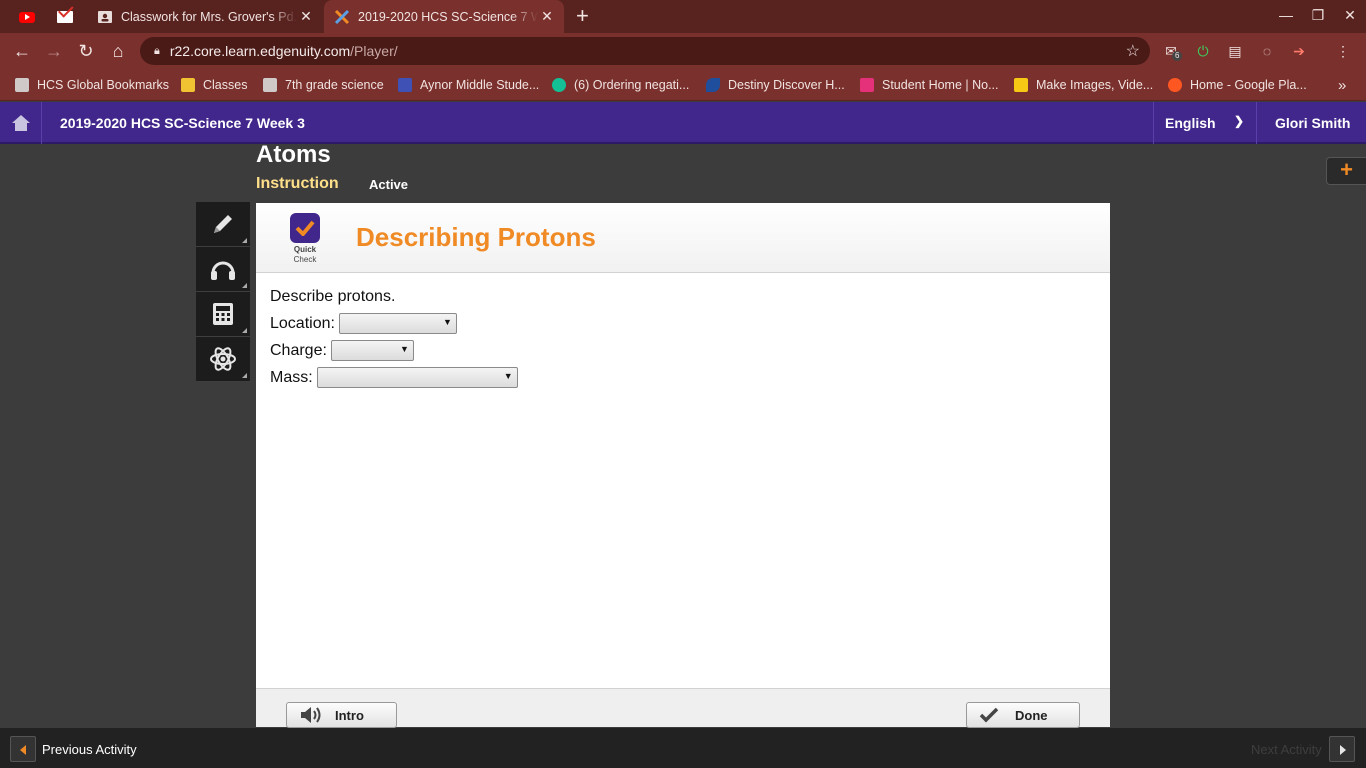  I want to click on bookmark-label: Classes, so click(225, 85).